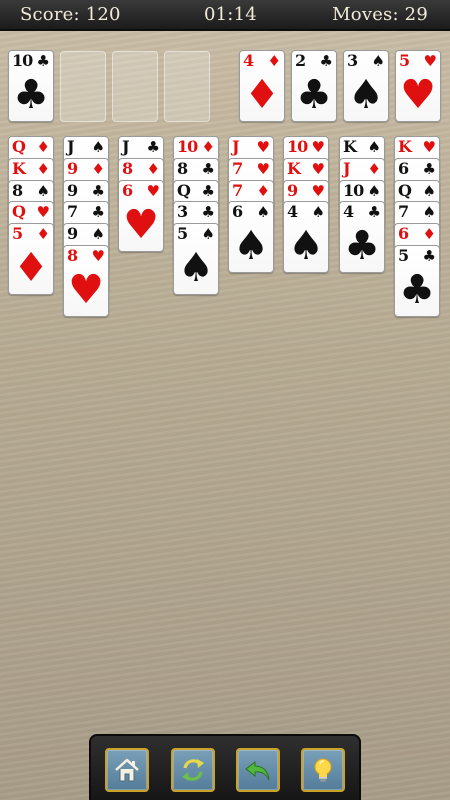 The width and height of the screenshot is (450, 800). I want to click on tableau-card: 6 ♠ ♠, so click(251, 237).